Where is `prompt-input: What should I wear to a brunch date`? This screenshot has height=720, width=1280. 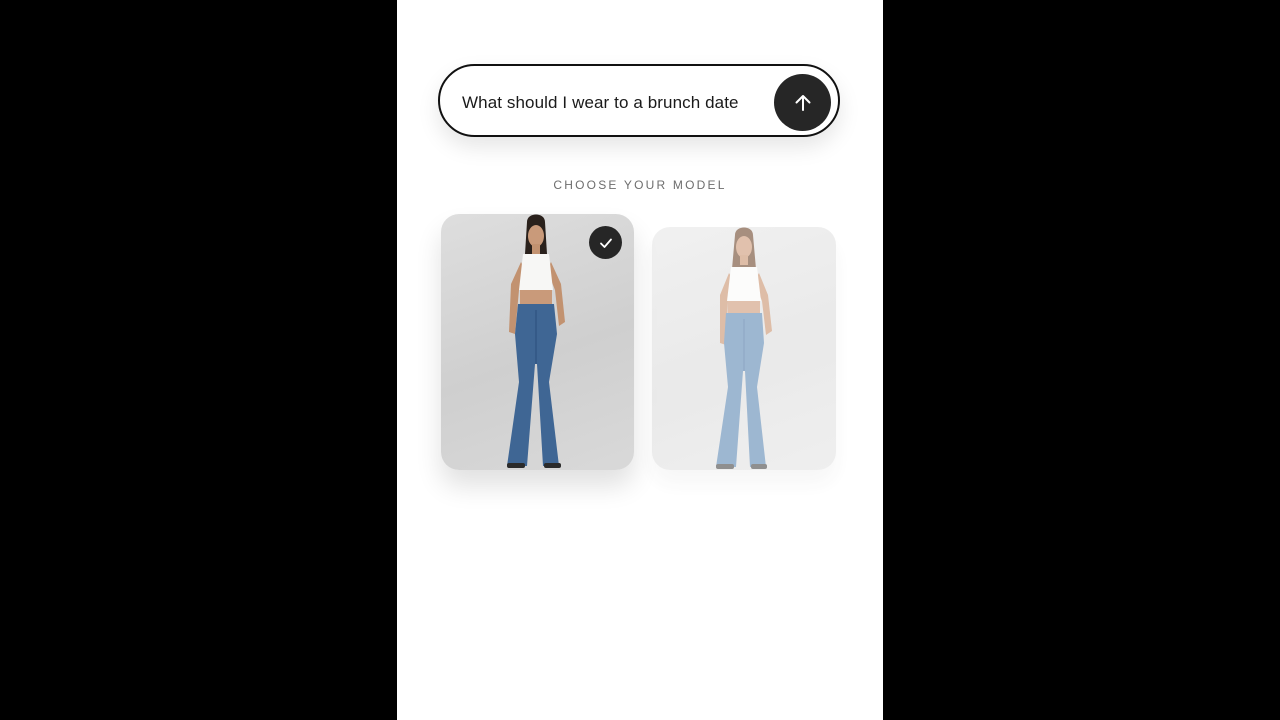
prompt-input: What should I wear to a brunch date is located at coordinates (639, 100).